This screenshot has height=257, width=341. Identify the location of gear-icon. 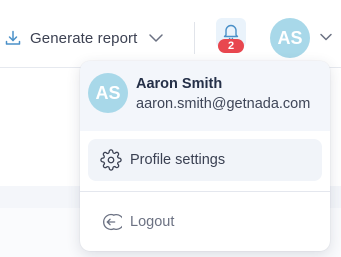
(111, 160).